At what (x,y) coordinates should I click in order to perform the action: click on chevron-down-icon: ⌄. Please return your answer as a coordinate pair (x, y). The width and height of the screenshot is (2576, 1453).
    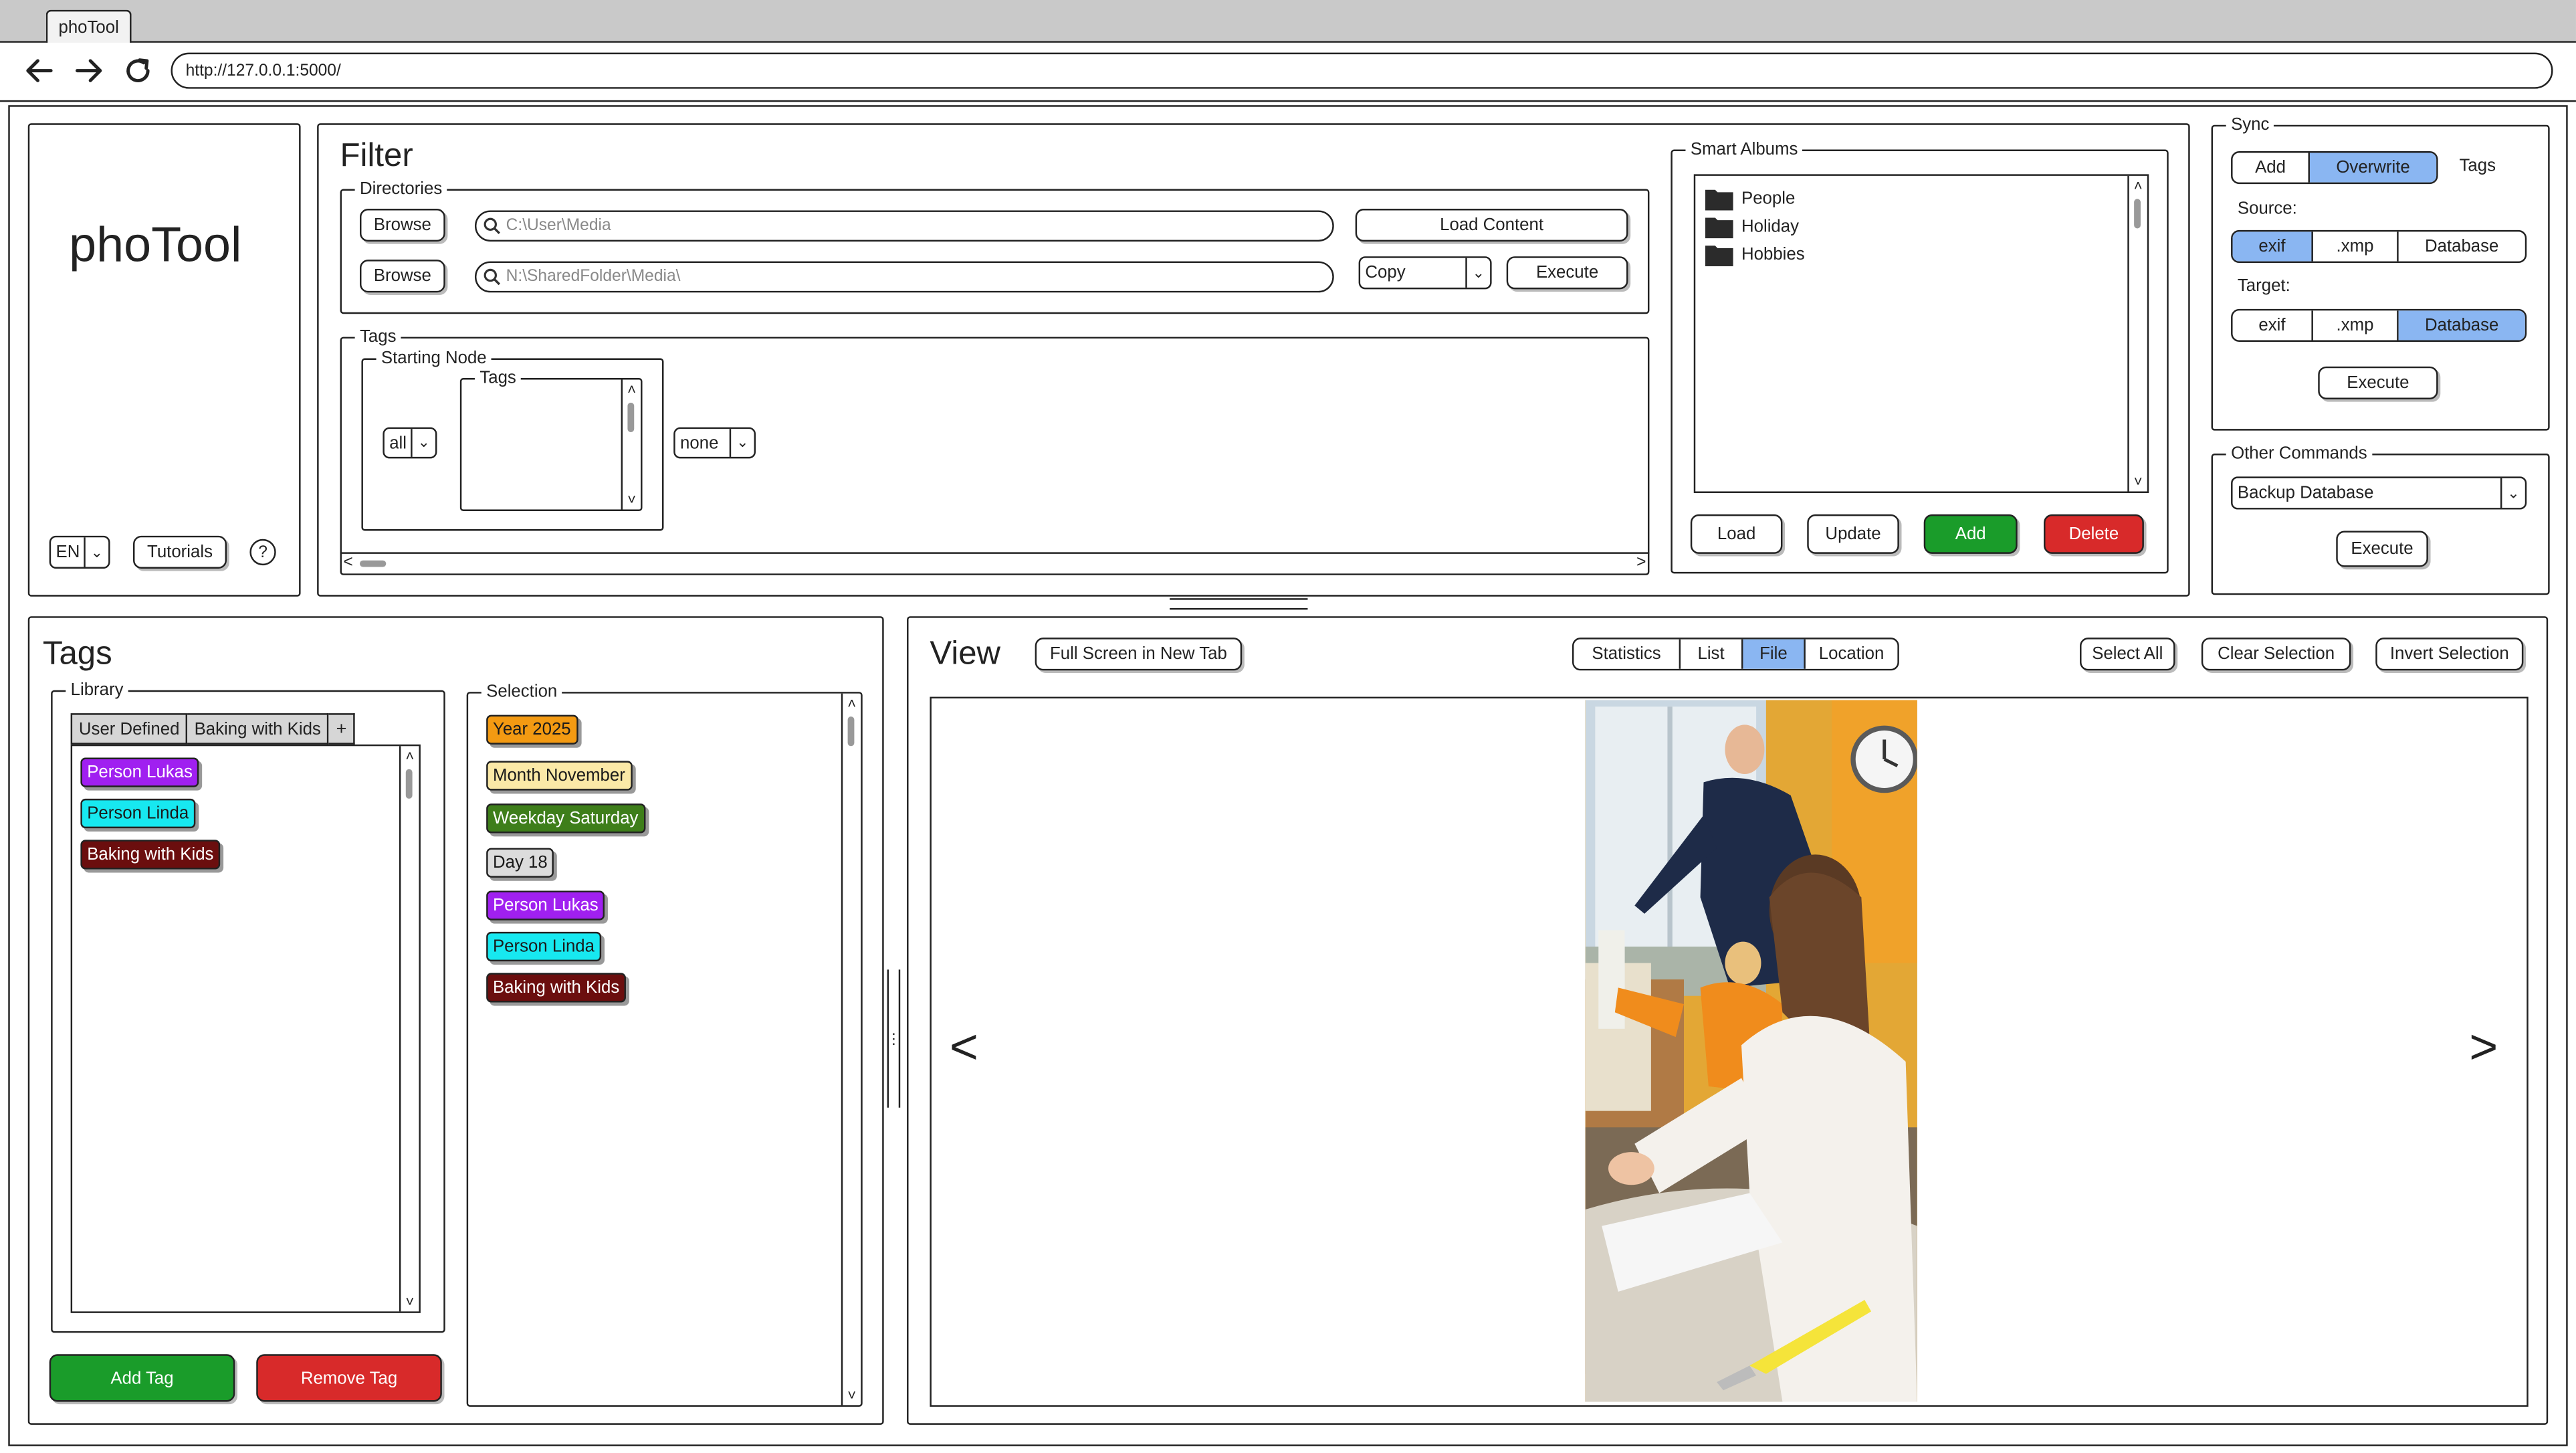
    Looking at the image, I should click on (742, 443).